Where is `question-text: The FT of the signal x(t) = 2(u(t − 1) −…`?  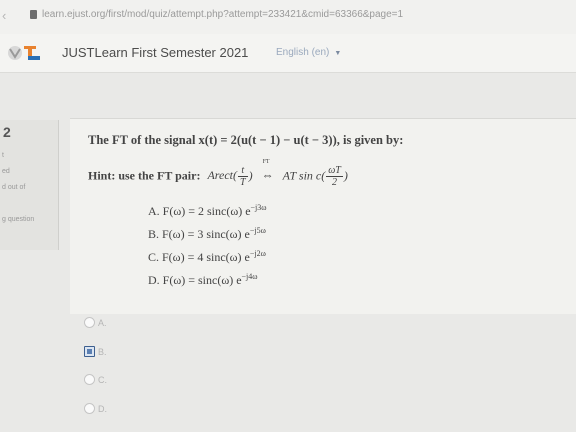 question-text: The FT of the signal x(t) = 2(u(t − 1) −… is located at coordinates (246, 140).